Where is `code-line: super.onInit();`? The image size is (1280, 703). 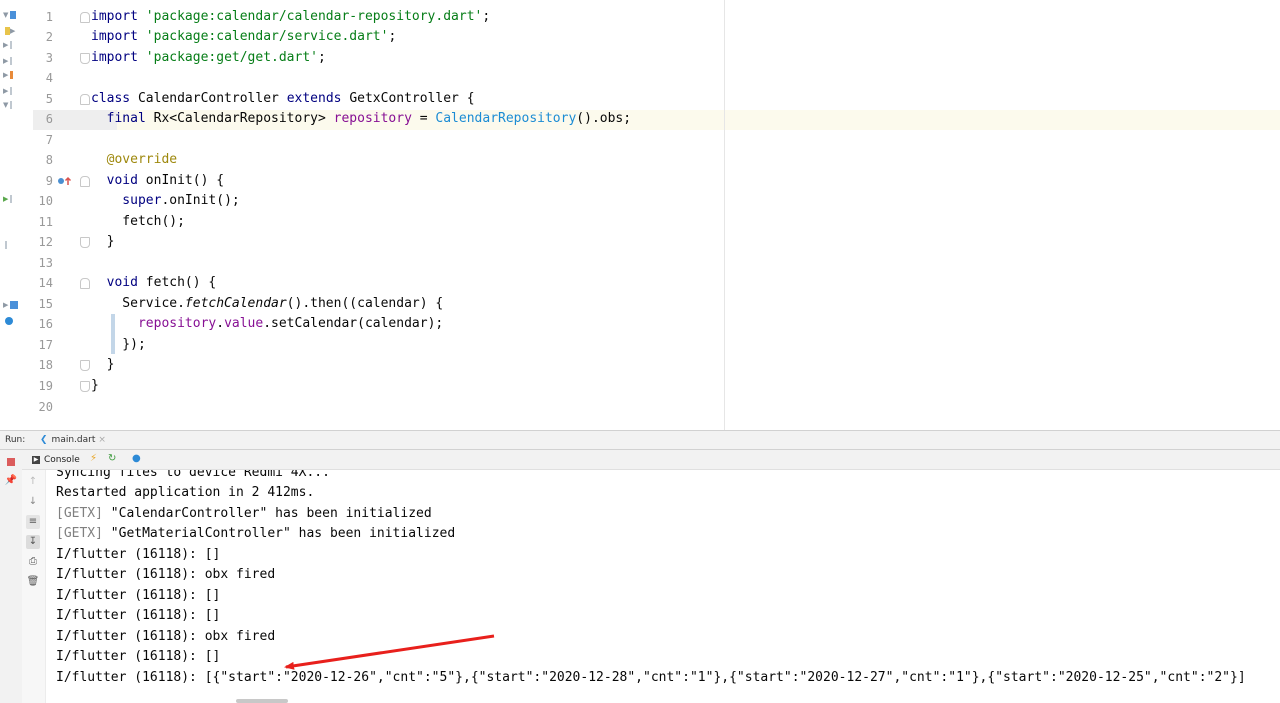
code-line: super.onInit(); is located at coordinates (165, 201).